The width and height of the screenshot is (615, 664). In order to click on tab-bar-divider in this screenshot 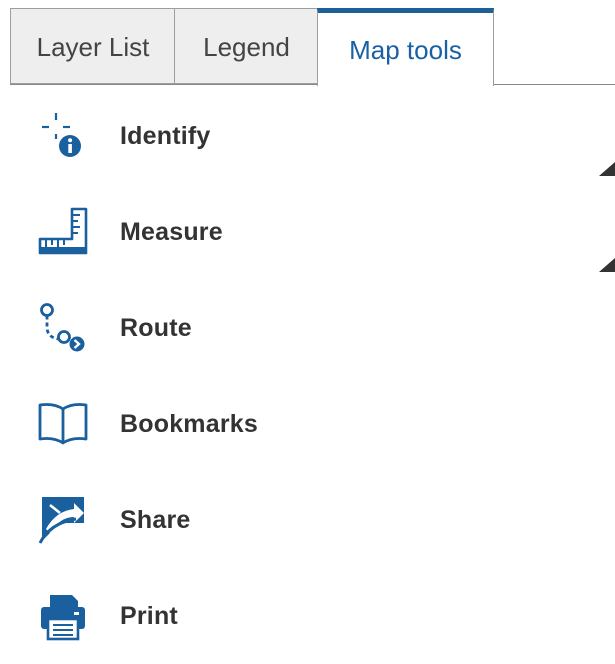, I will do `click(312, 84)`.